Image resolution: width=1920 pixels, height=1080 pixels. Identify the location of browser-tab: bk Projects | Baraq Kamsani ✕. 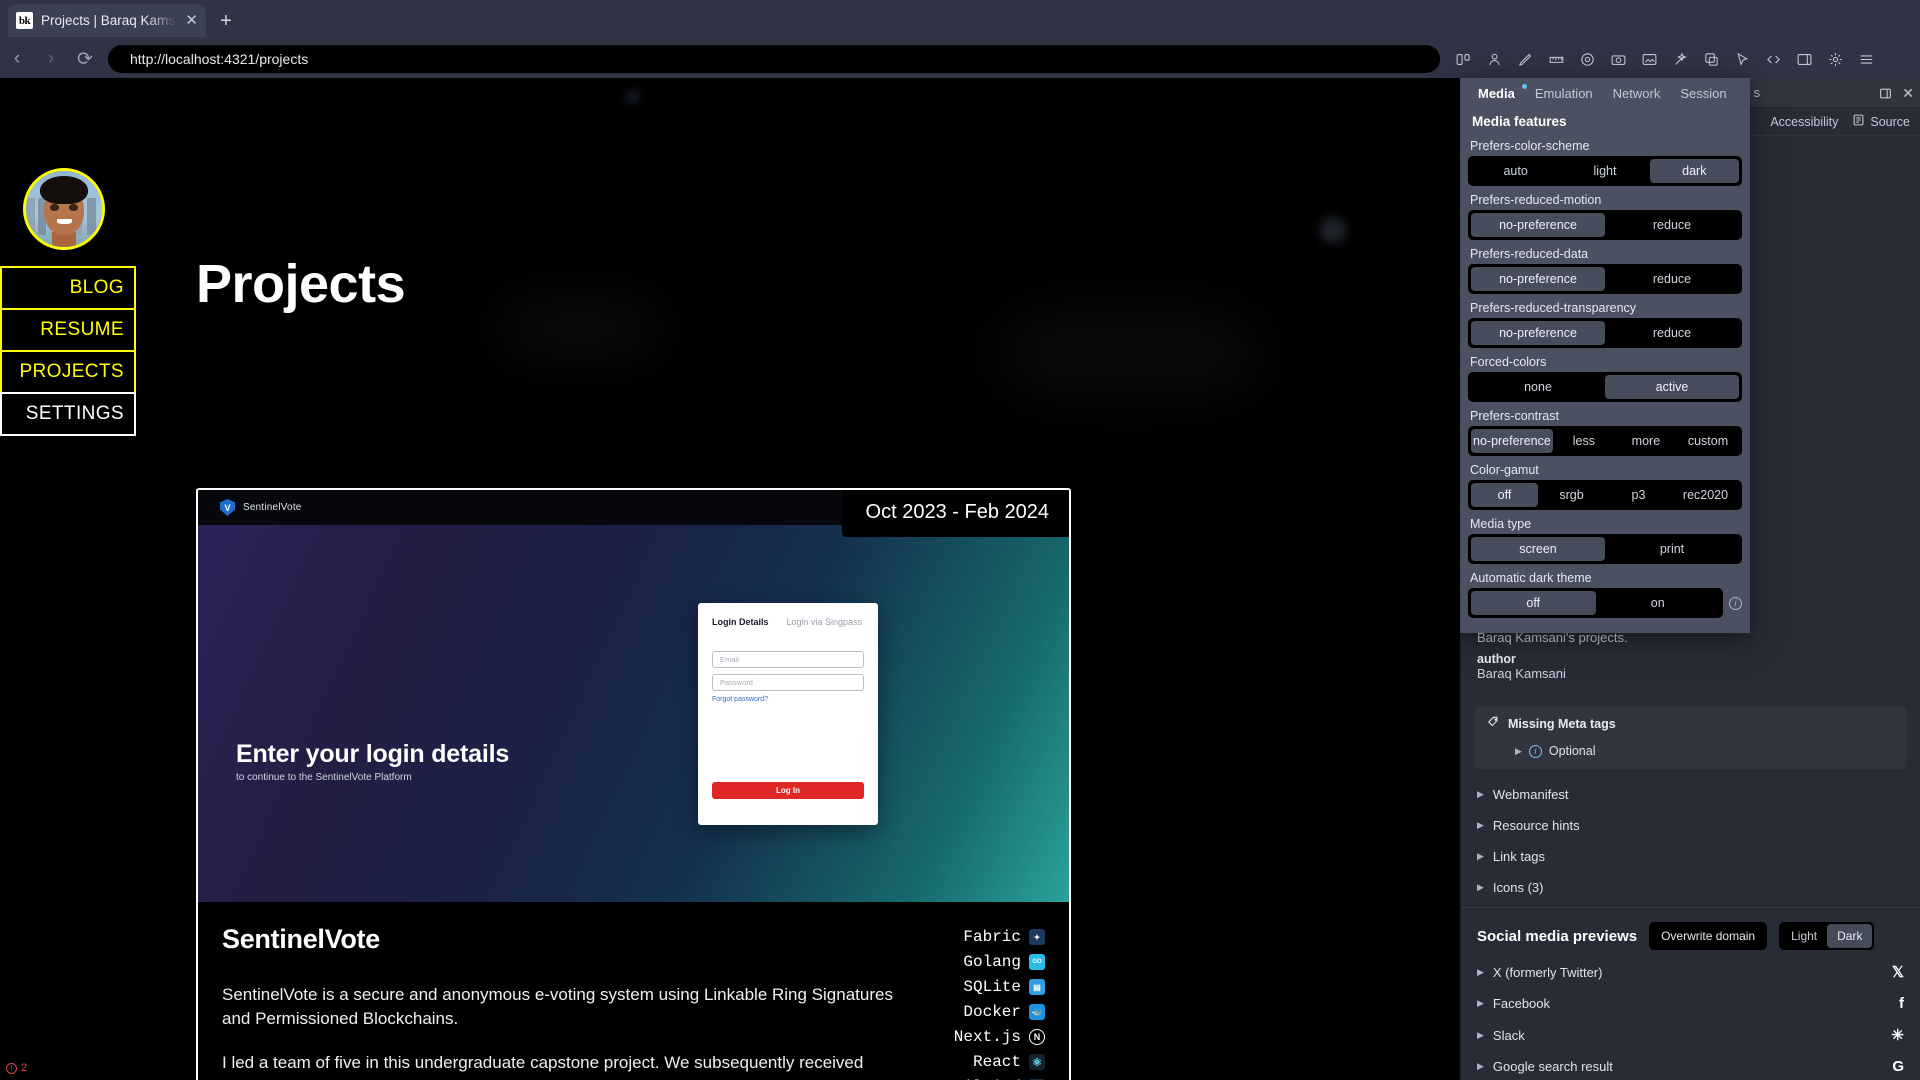
(107, 20).